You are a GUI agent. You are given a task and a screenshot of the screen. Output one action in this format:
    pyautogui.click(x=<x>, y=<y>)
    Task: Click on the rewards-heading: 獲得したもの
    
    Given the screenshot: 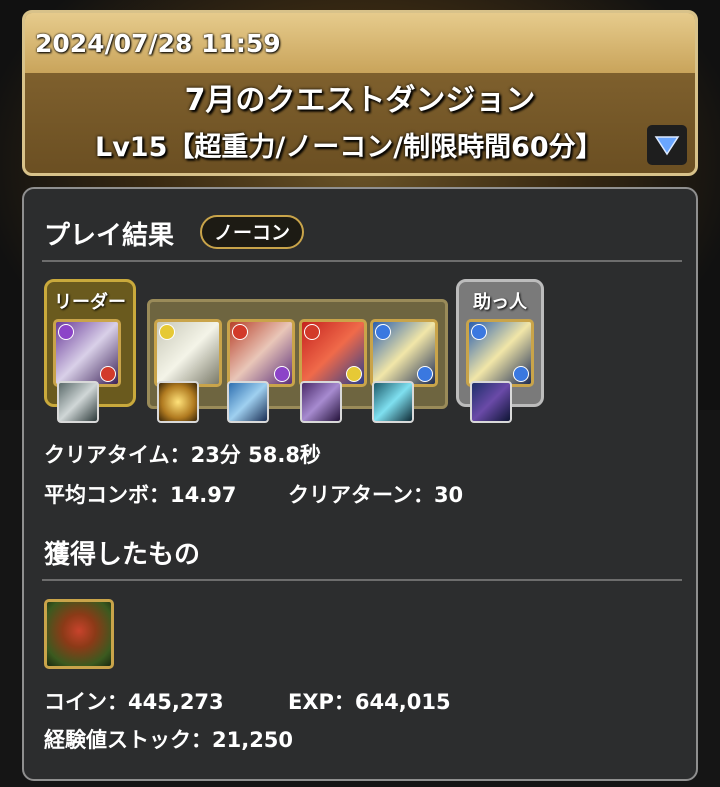 What is the action you would take?
    pyautogui.click(x=122, y=555)
    